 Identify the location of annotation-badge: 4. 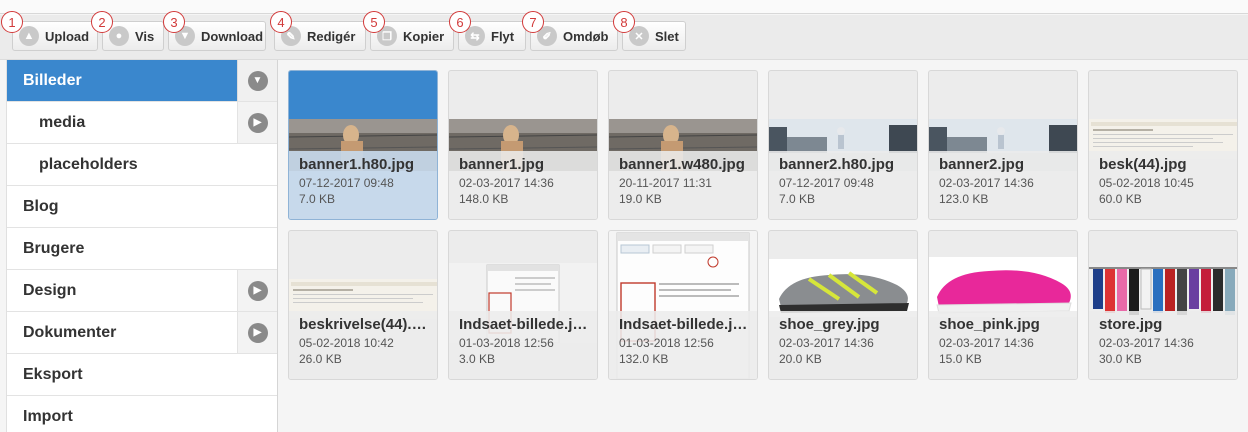
(281, 22).